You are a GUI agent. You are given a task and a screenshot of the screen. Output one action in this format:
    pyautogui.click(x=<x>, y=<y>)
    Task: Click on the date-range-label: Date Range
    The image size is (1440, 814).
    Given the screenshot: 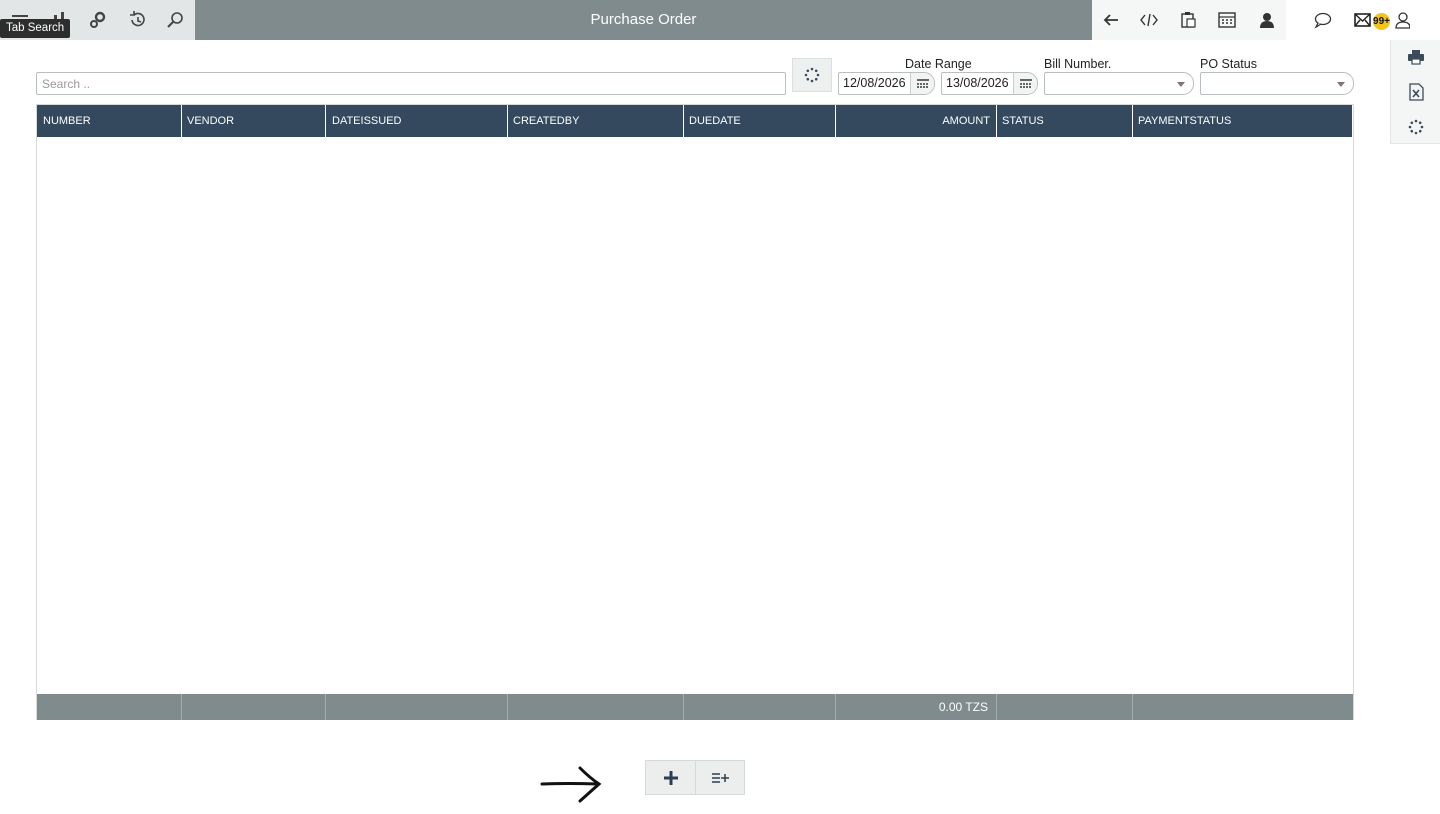 What is the action you would take?
    pyautogui.click(x=938, y=64)
    